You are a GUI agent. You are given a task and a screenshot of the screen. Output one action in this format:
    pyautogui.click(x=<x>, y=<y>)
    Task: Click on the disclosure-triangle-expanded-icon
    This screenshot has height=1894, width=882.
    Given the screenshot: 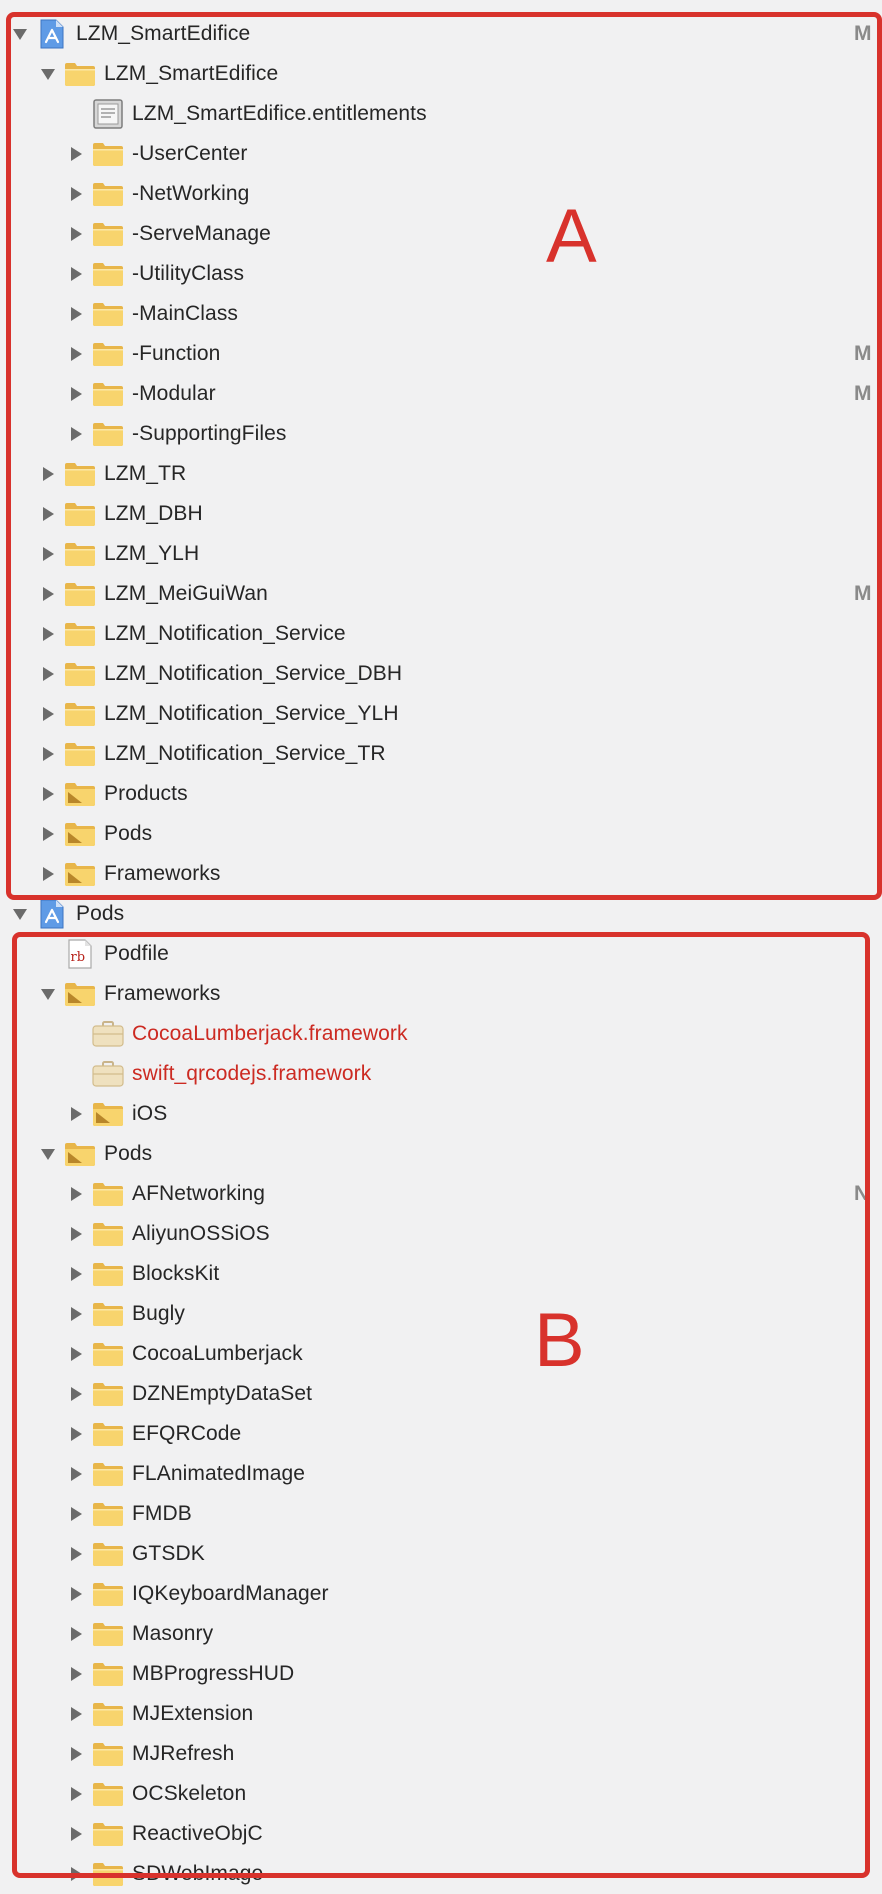 What is the action you would take?
    pyautogui.click(x=20, y=914)
    